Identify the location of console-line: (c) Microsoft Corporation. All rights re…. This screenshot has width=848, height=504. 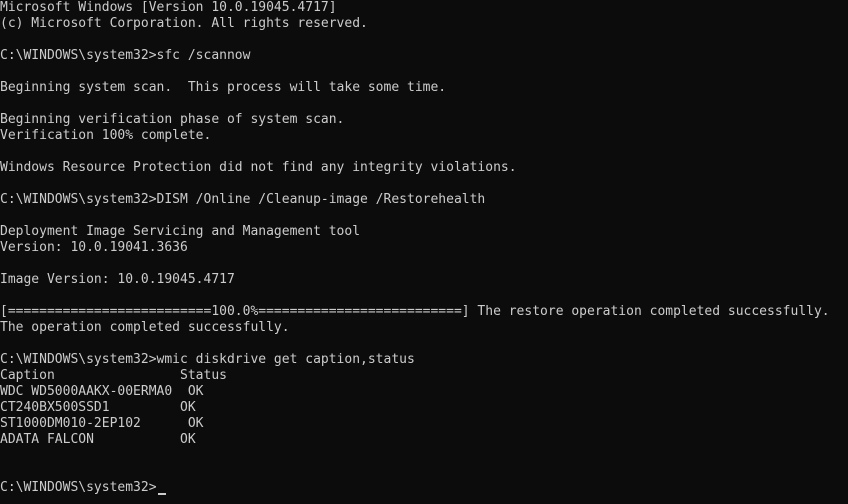
(184, 23).